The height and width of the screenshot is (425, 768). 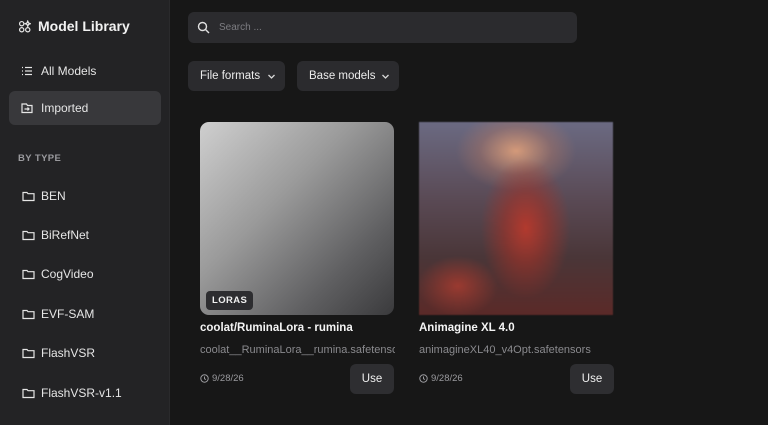 What do you see at coordinates (297, 350) in the screenshot?
I see `model-filename: coolat__RuminaLora__rumina.safetensors` at bounding box center [297, 350].